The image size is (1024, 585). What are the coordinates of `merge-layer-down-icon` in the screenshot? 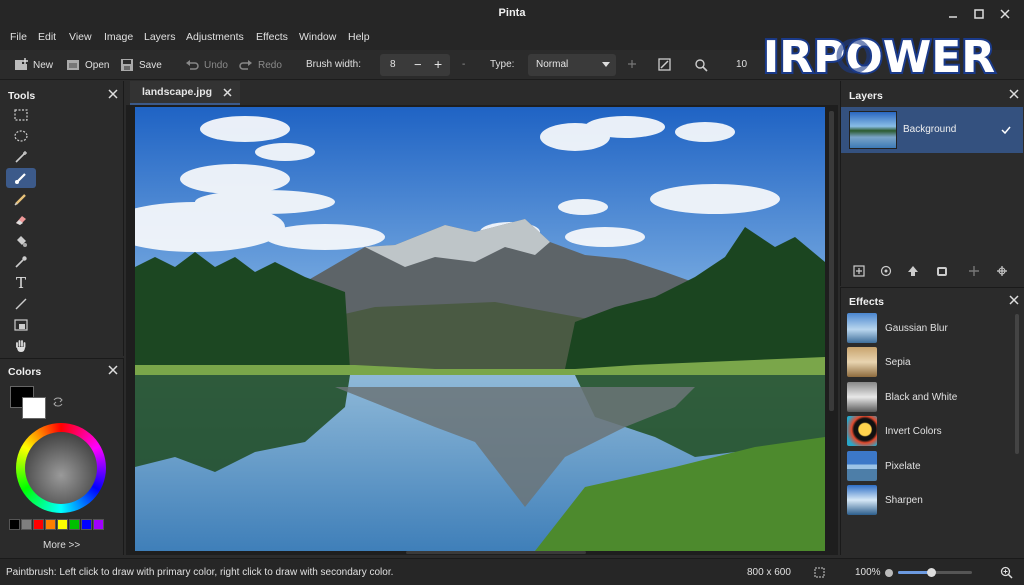 It's located at (974, 271).